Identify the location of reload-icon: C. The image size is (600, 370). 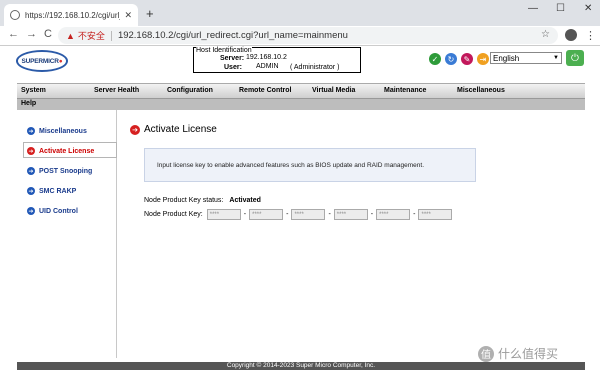
(48, 34).